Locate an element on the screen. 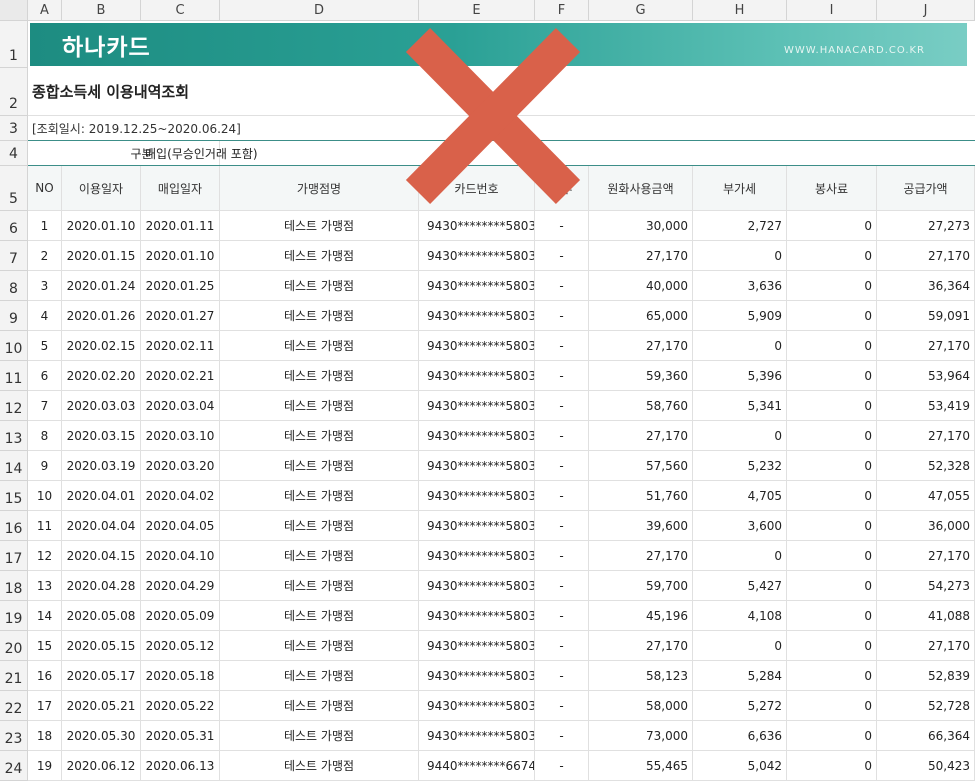  table-cell-c: 2020.05.22 is located at coordinates (180, 706).